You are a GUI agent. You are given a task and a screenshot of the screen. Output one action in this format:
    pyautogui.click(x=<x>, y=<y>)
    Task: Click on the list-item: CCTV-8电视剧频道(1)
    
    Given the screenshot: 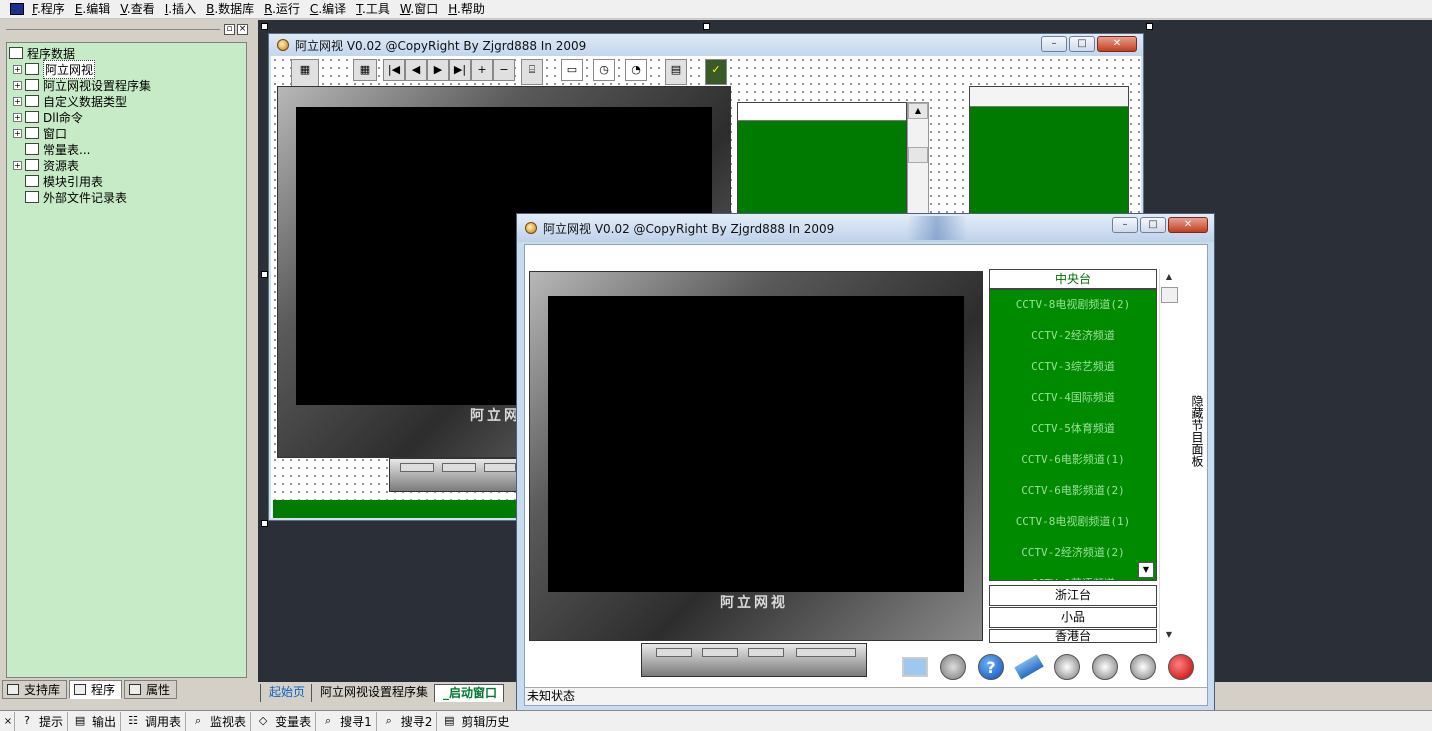 What is the action you would take?
    pyautogui.click(x=1073, y=522)
    